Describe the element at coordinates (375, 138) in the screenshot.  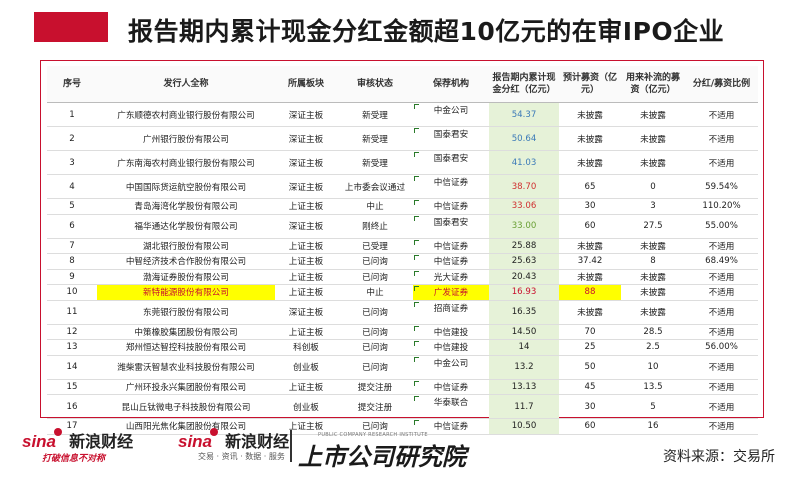
I see `review-status: 新受理` at that location.